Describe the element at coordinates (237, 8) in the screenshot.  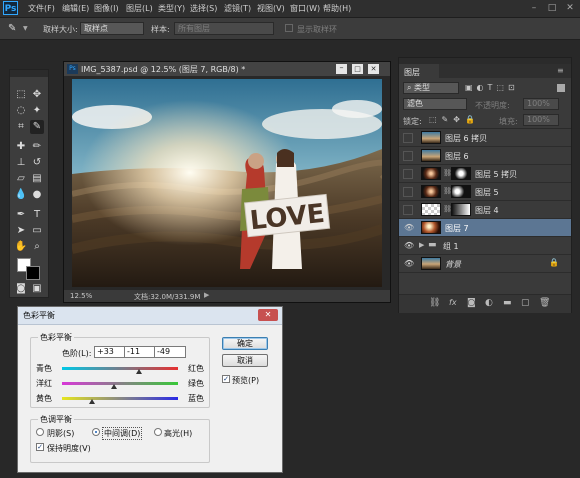
I see `menu-filter: 滤镜(T)` at that location.